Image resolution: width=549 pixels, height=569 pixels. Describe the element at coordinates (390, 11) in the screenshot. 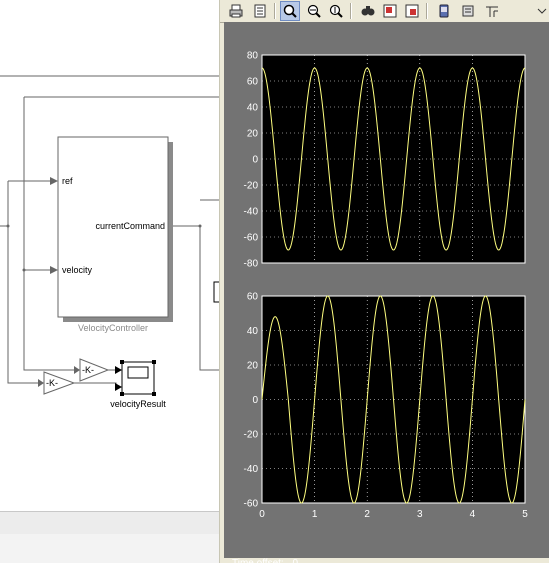

I see `save-axes-icon` at that location.